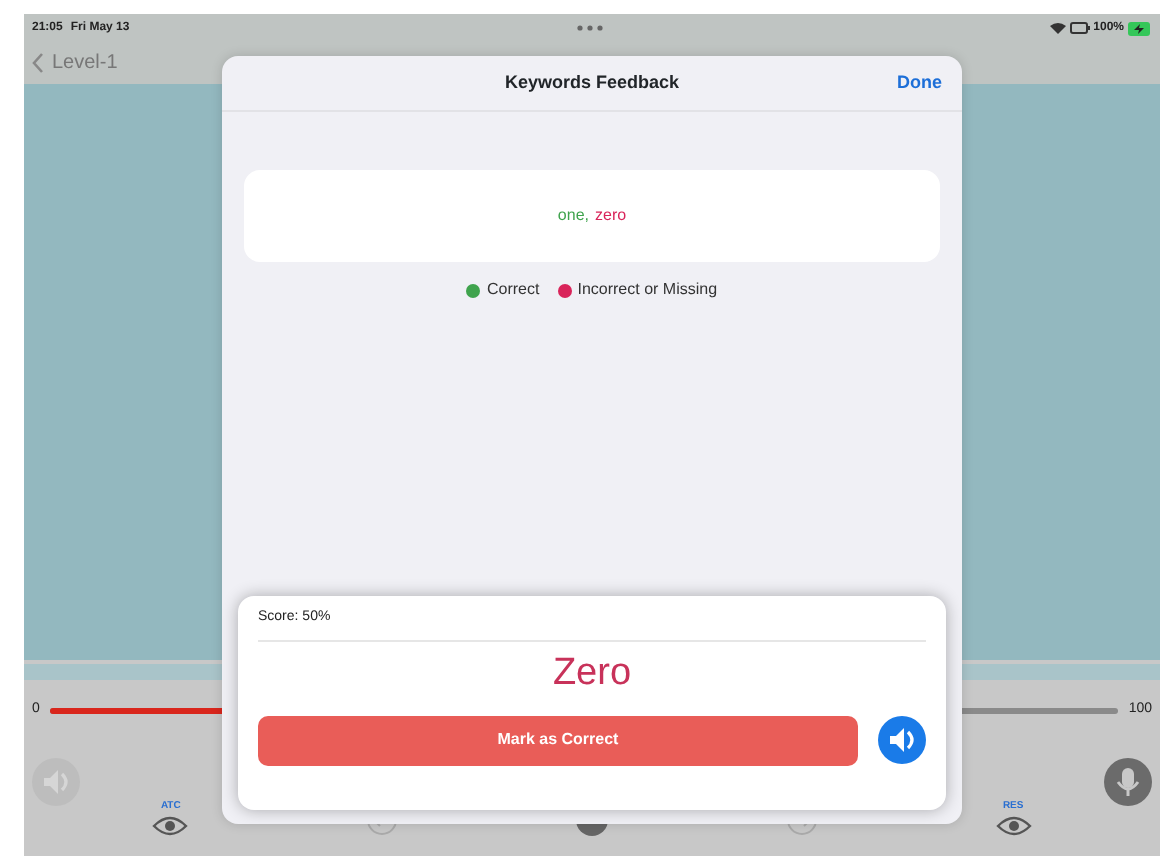 The height and width of the screenshot is (864, 1160). What do you see at coordinates (589, 28) in the screenshot?
I see `more-icon` at bounding box center [589, 28].